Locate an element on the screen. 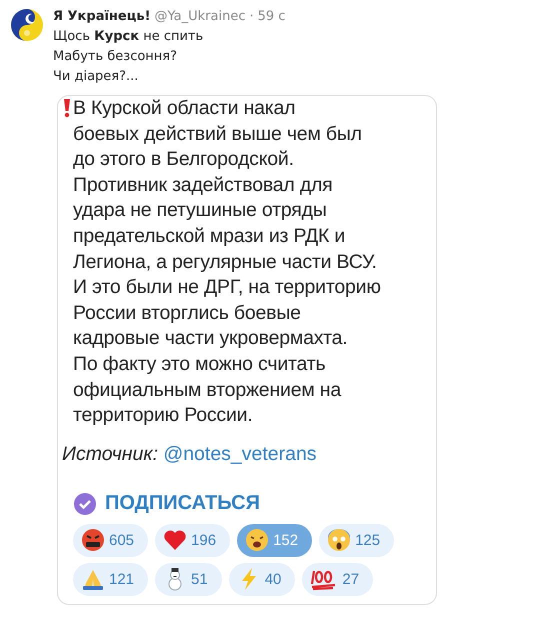 This screenshot has width=534, height=623. verified-badge-icon is located at coordinates (85, 504).